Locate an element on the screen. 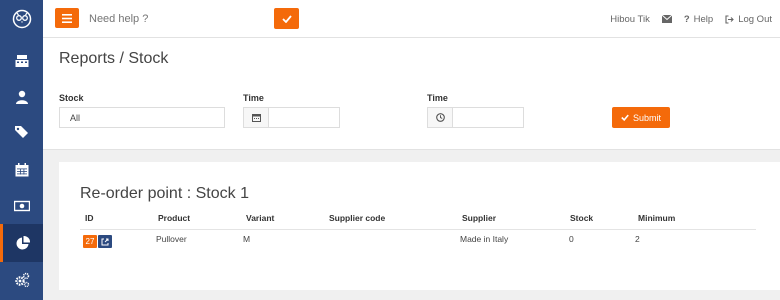 The height and width of the screenshot is (300, 780). time-from-label: Time is located at coordinates (253, 98).